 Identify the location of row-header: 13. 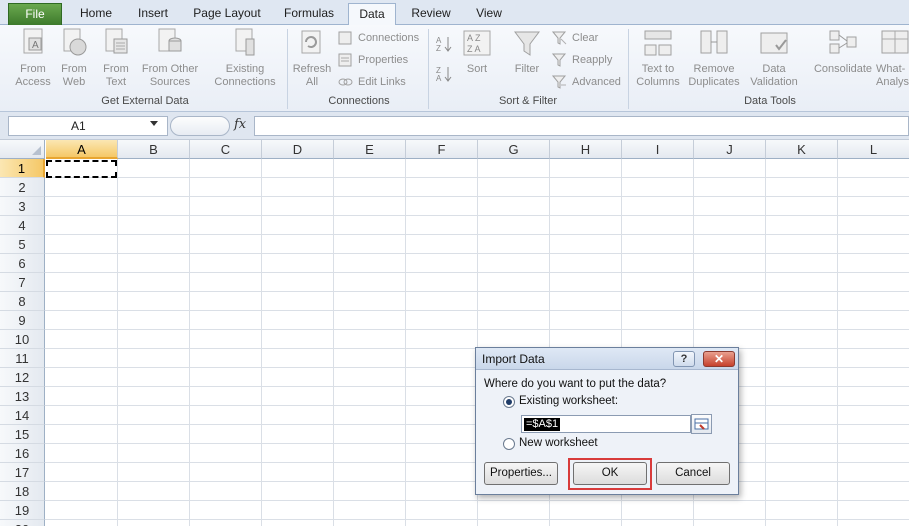
(22, 396).